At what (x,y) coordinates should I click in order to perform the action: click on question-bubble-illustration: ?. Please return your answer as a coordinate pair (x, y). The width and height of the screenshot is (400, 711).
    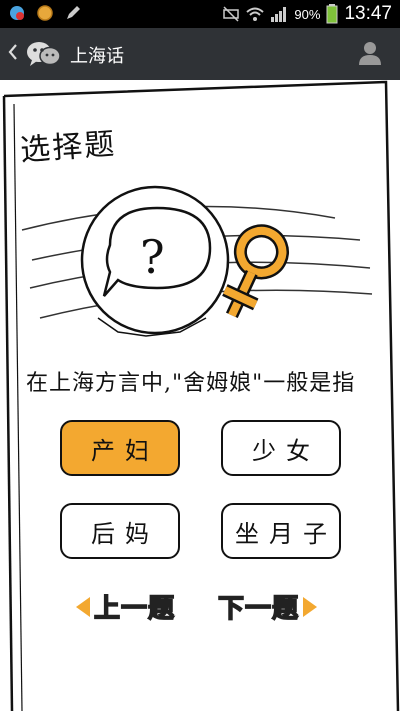
    Looking at the image, I should click on (155, 261).